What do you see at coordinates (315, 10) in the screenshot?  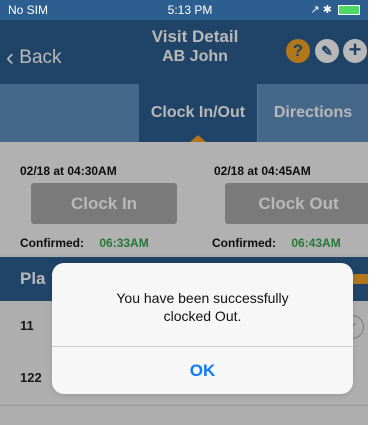 I see `location-icon: ↗` at bounding box center [315, 10].